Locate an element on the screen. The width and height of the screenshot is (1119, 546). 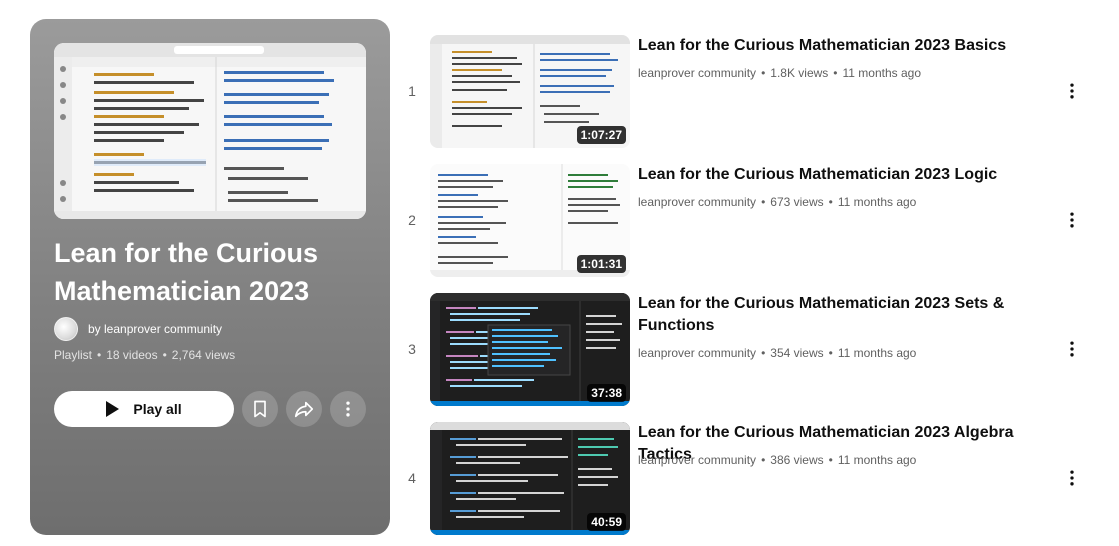
playlist-owner: by leanprover community is located at coordinates (138, 329).